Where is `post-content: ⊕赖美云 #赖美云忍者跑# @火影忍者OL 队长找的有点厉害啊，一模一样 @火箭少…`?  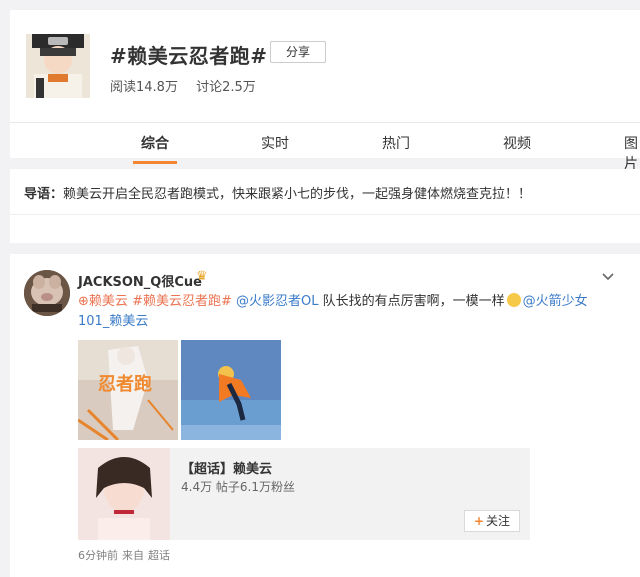 post-content: ⊕赖美云 #赖美云忍者跑# @火影忍者OL 队长找的有点厉害啊，一模一样 @火箭少… is located at coordinates (343, 312).